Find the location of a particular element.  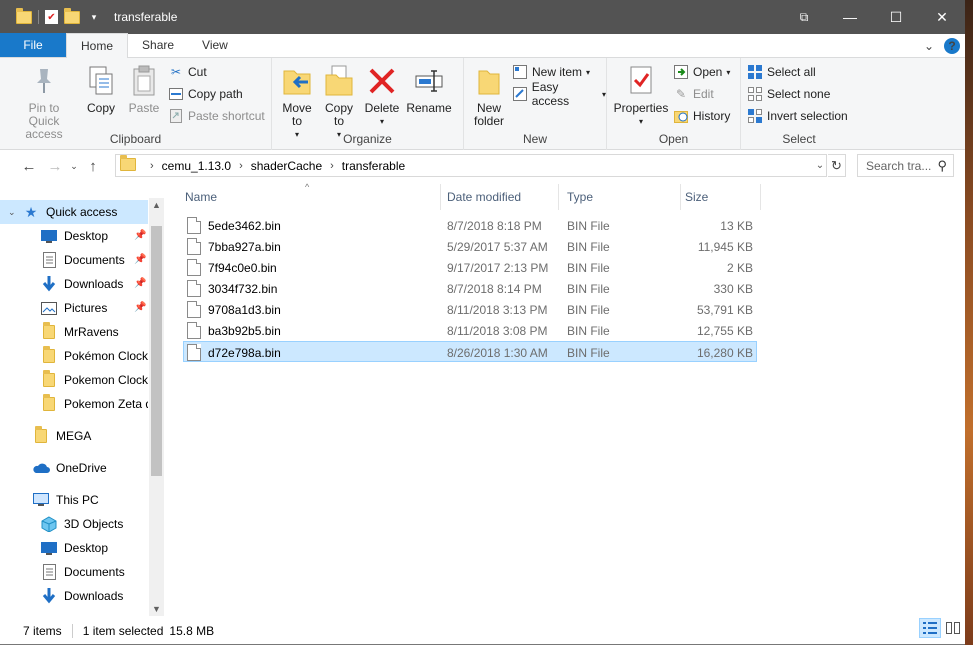

rename-button: Rename is located at coordinates (429, 89).